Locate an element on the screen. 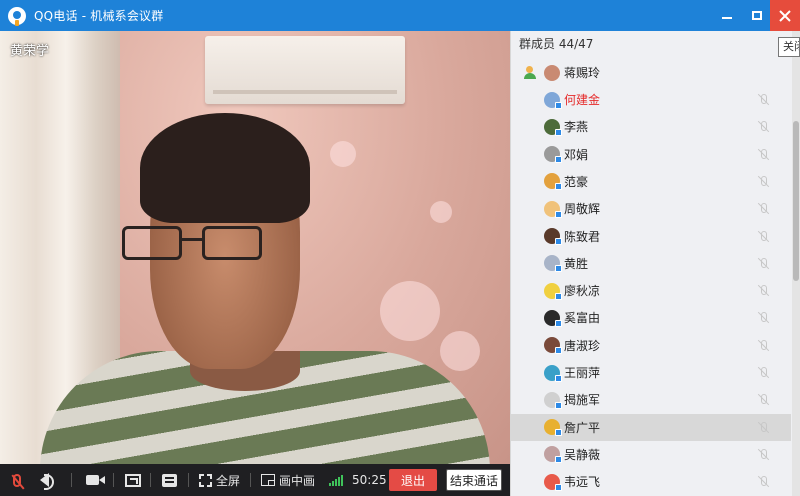 The image size is (800, 496). air-conditioner is located at coordinates (305, 70).